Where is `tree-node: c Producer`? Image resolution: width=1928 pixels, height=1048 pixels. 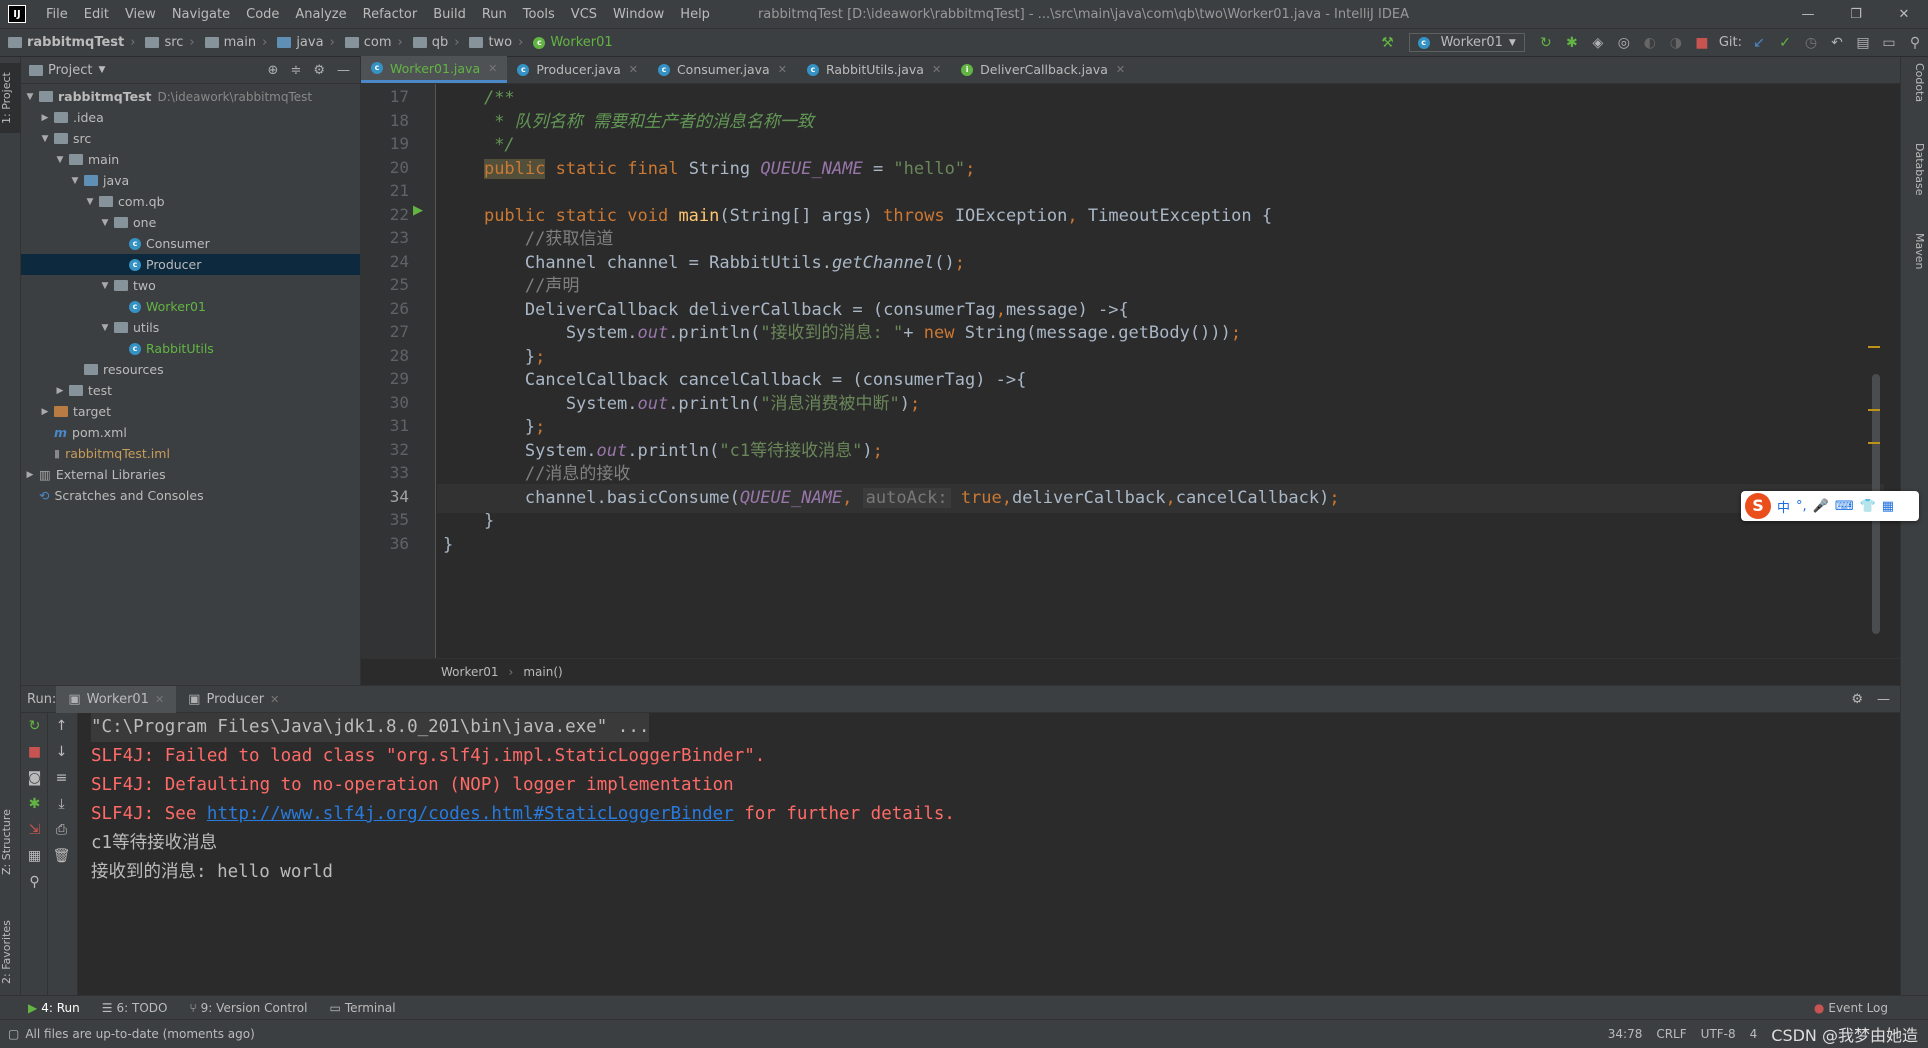
tree-node: c Producer is located at coordinates (190, 264).